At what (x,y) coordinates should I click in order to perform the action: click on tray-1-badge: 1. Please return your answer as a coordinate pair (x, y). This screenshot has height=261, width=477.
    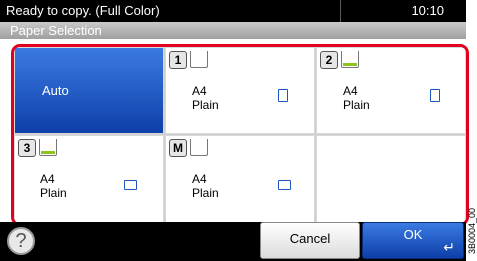
    Looking at the image, I should click on (188, 60).